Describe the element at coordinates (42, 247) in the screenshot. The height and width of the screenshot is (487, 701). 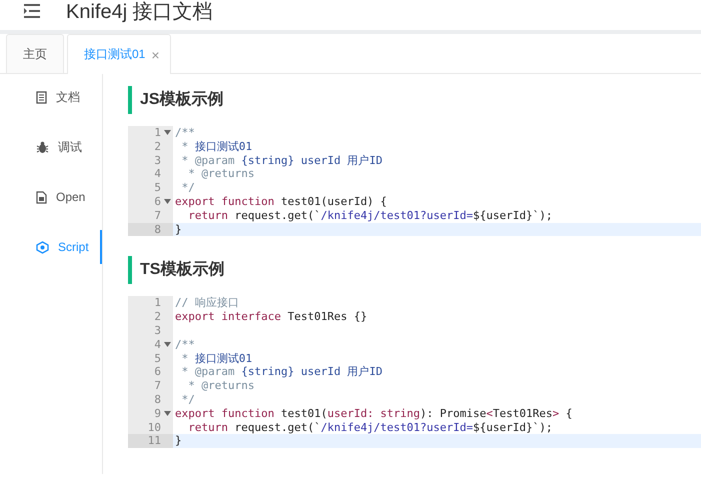
I see `cube-icon` at that location.